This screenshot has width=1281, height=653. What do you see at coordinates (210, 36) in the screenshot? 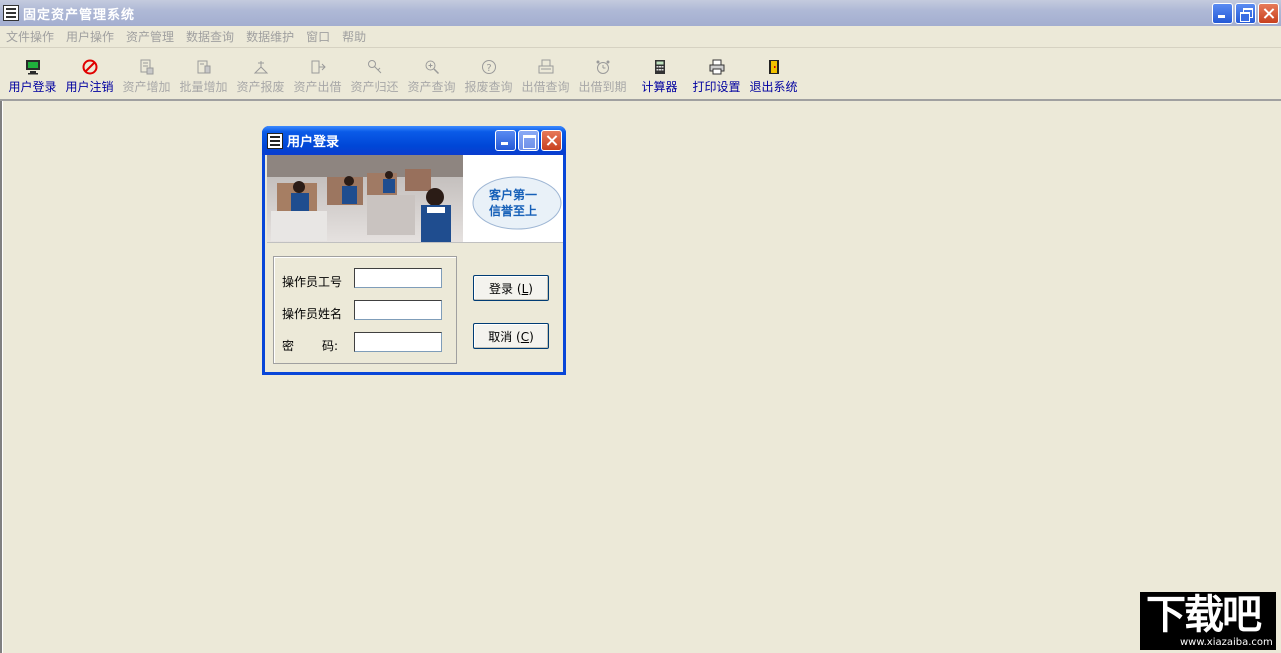
I see `menu-query: 数据查询` at bounding box center [210, 36].